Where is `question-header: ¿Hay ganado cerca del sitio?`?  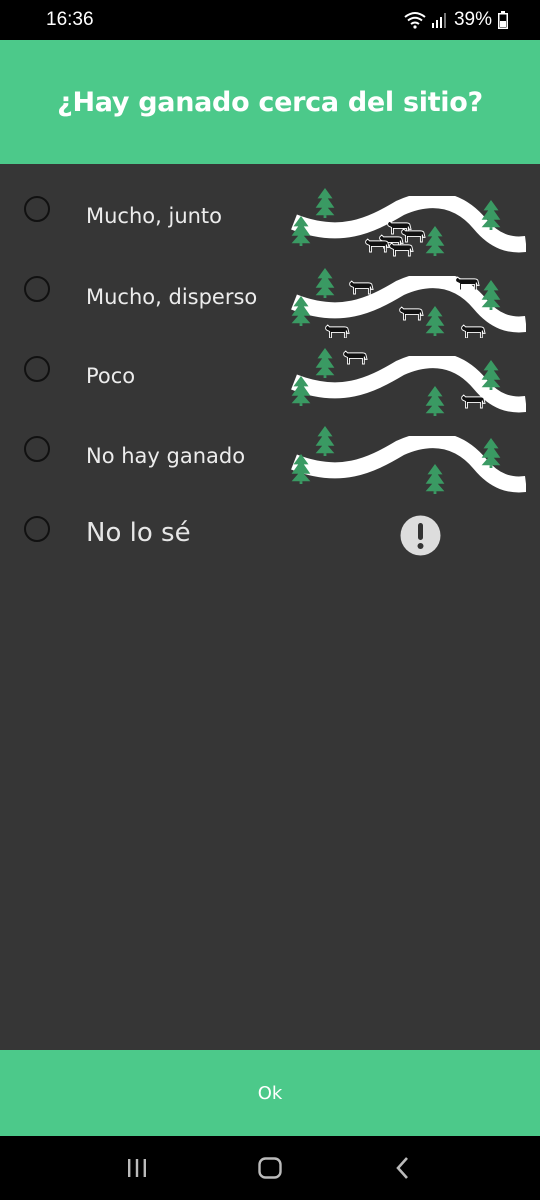 question-header: ¿Hay ganado cerca del sitio? is located at coordinates (270, 102).